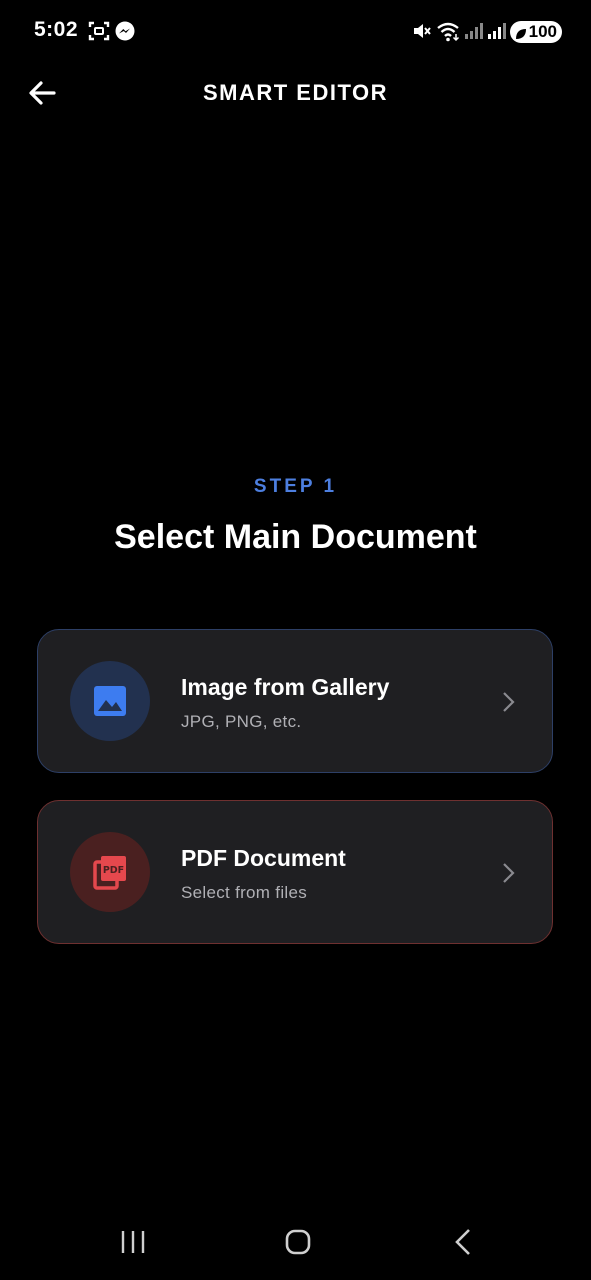 This screenshot has width=591, height=1280. Describe the element at coordinates (449, 33) in the screenshot. I see `wifi-icon` at that location.